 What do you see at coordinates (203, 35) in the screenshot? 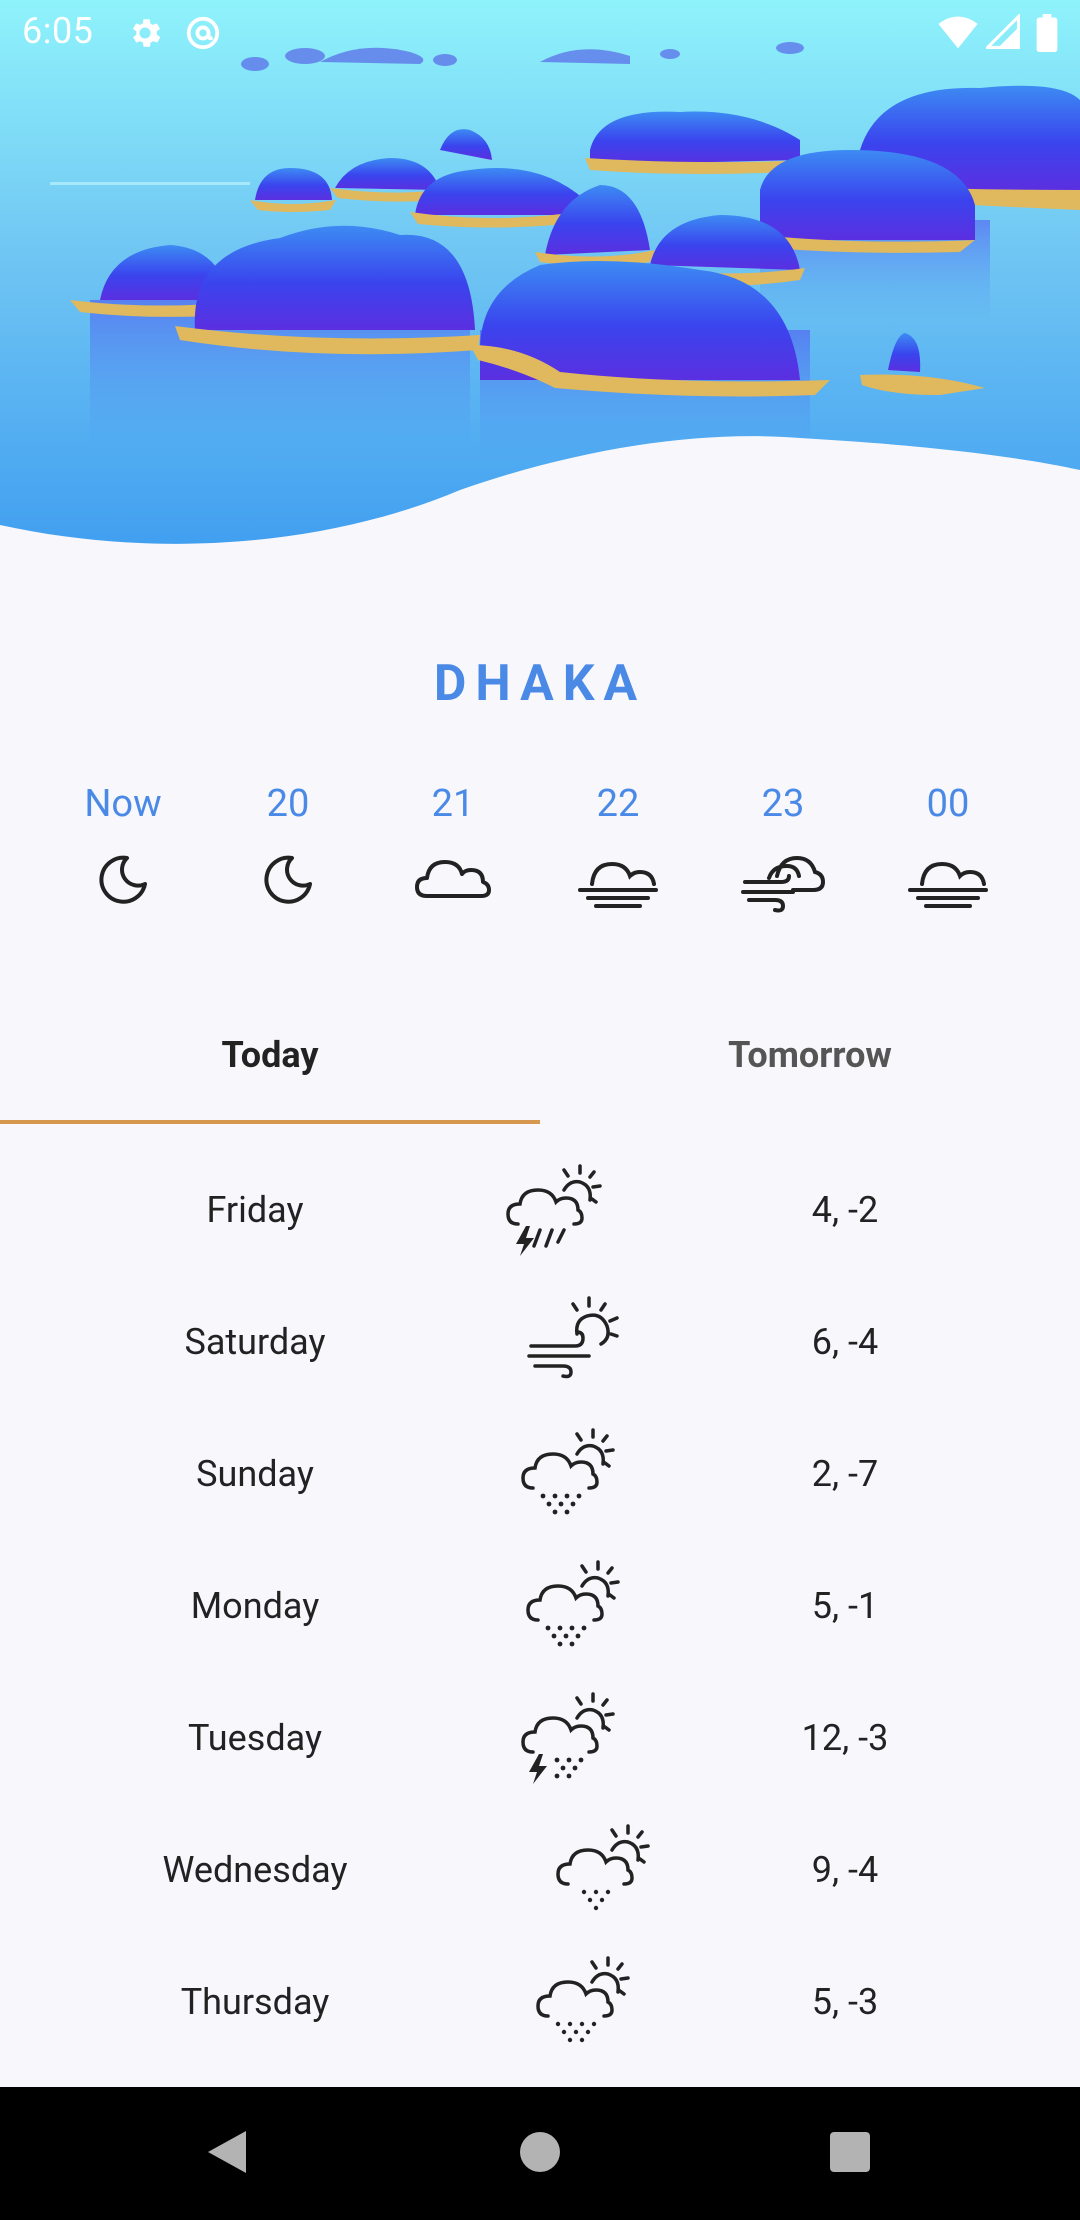
I see `at-sign-icon` at bounding box center [203, 35].